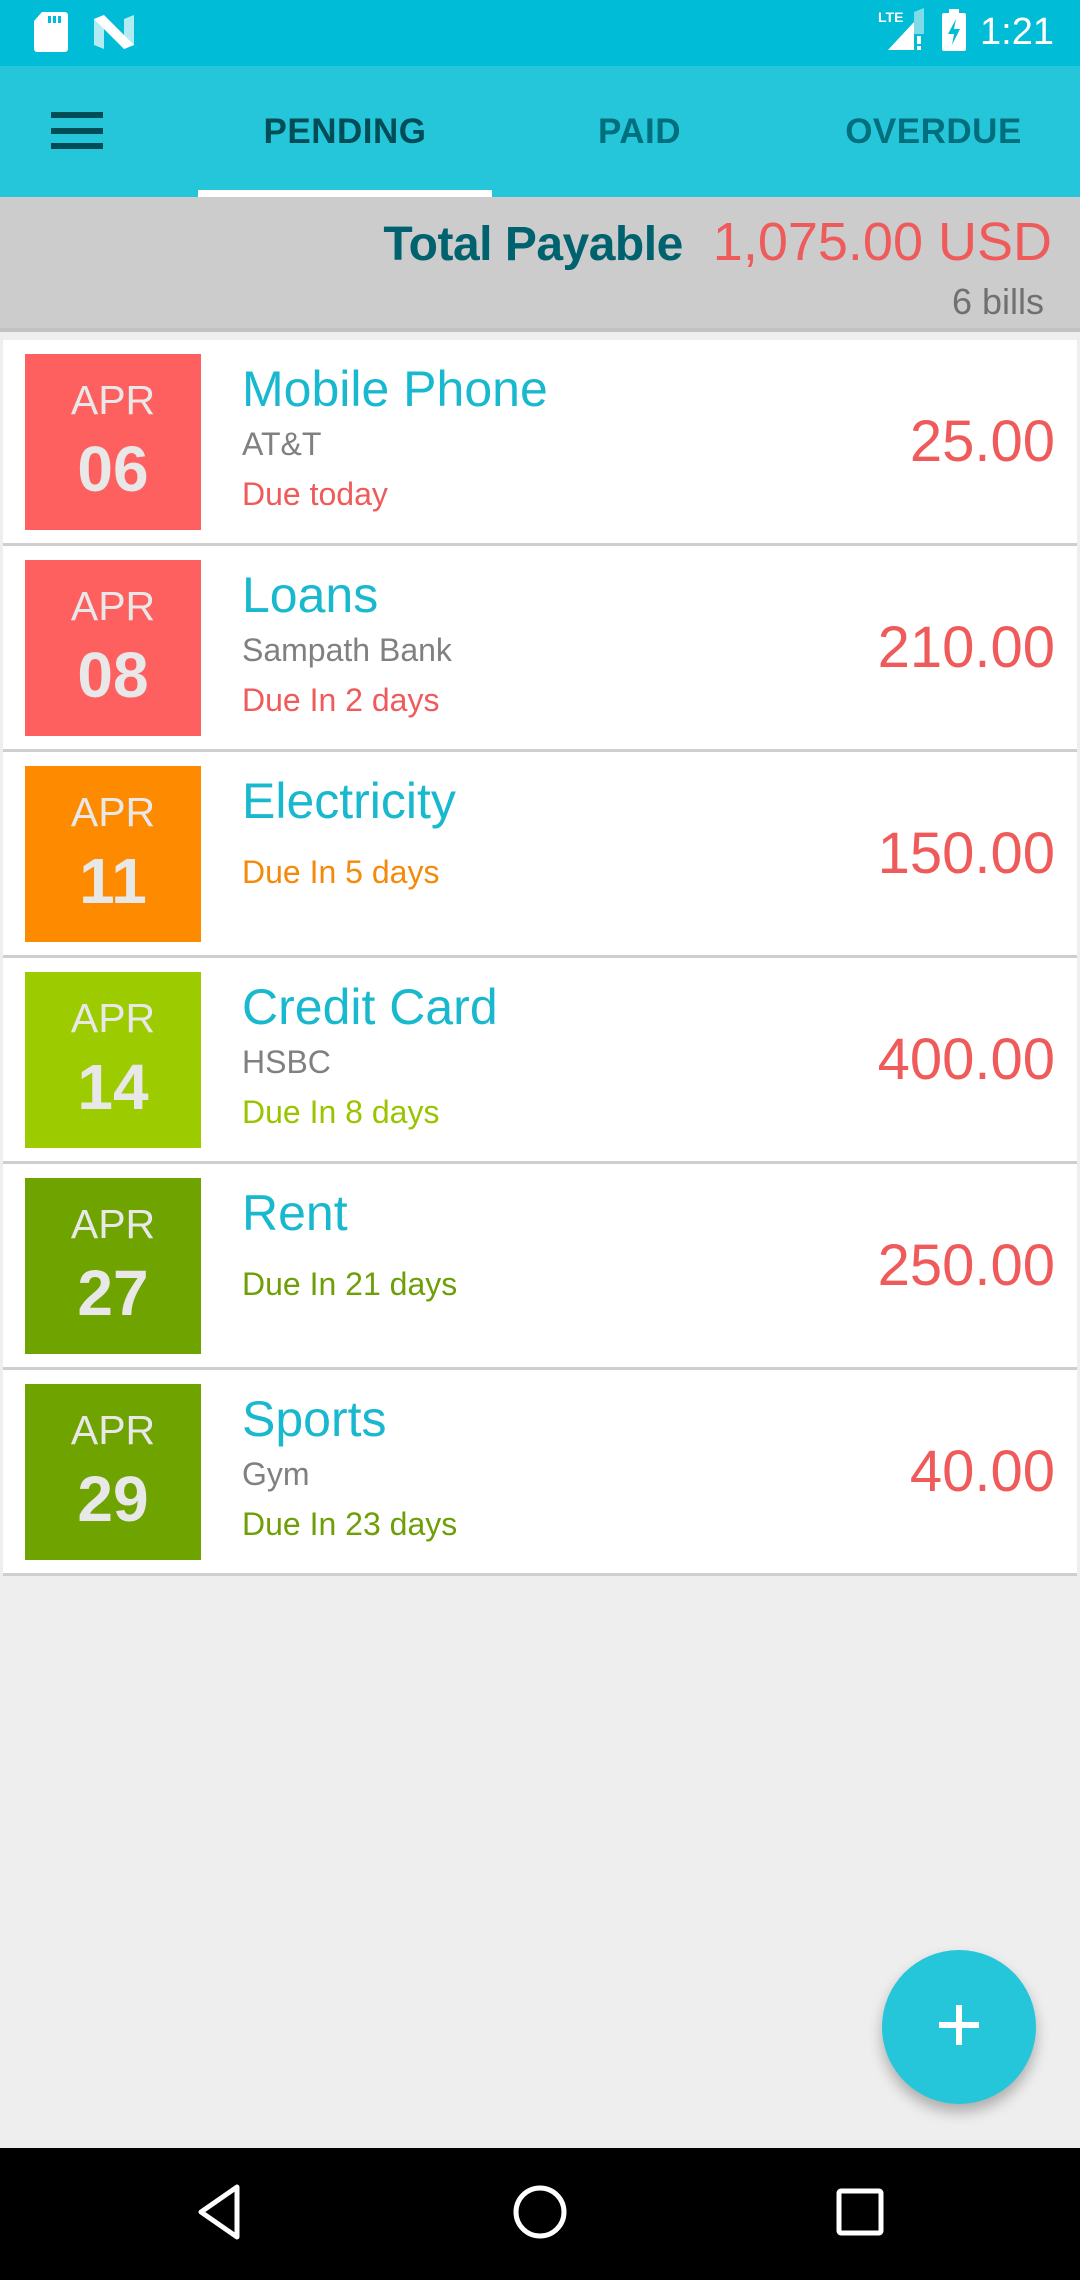 Image resolution: width=1080 pixels, height=2280 pixels. Describe the element at coordinates (954, 32) in the screenshot. I see `battery-charging-icon` at that location.